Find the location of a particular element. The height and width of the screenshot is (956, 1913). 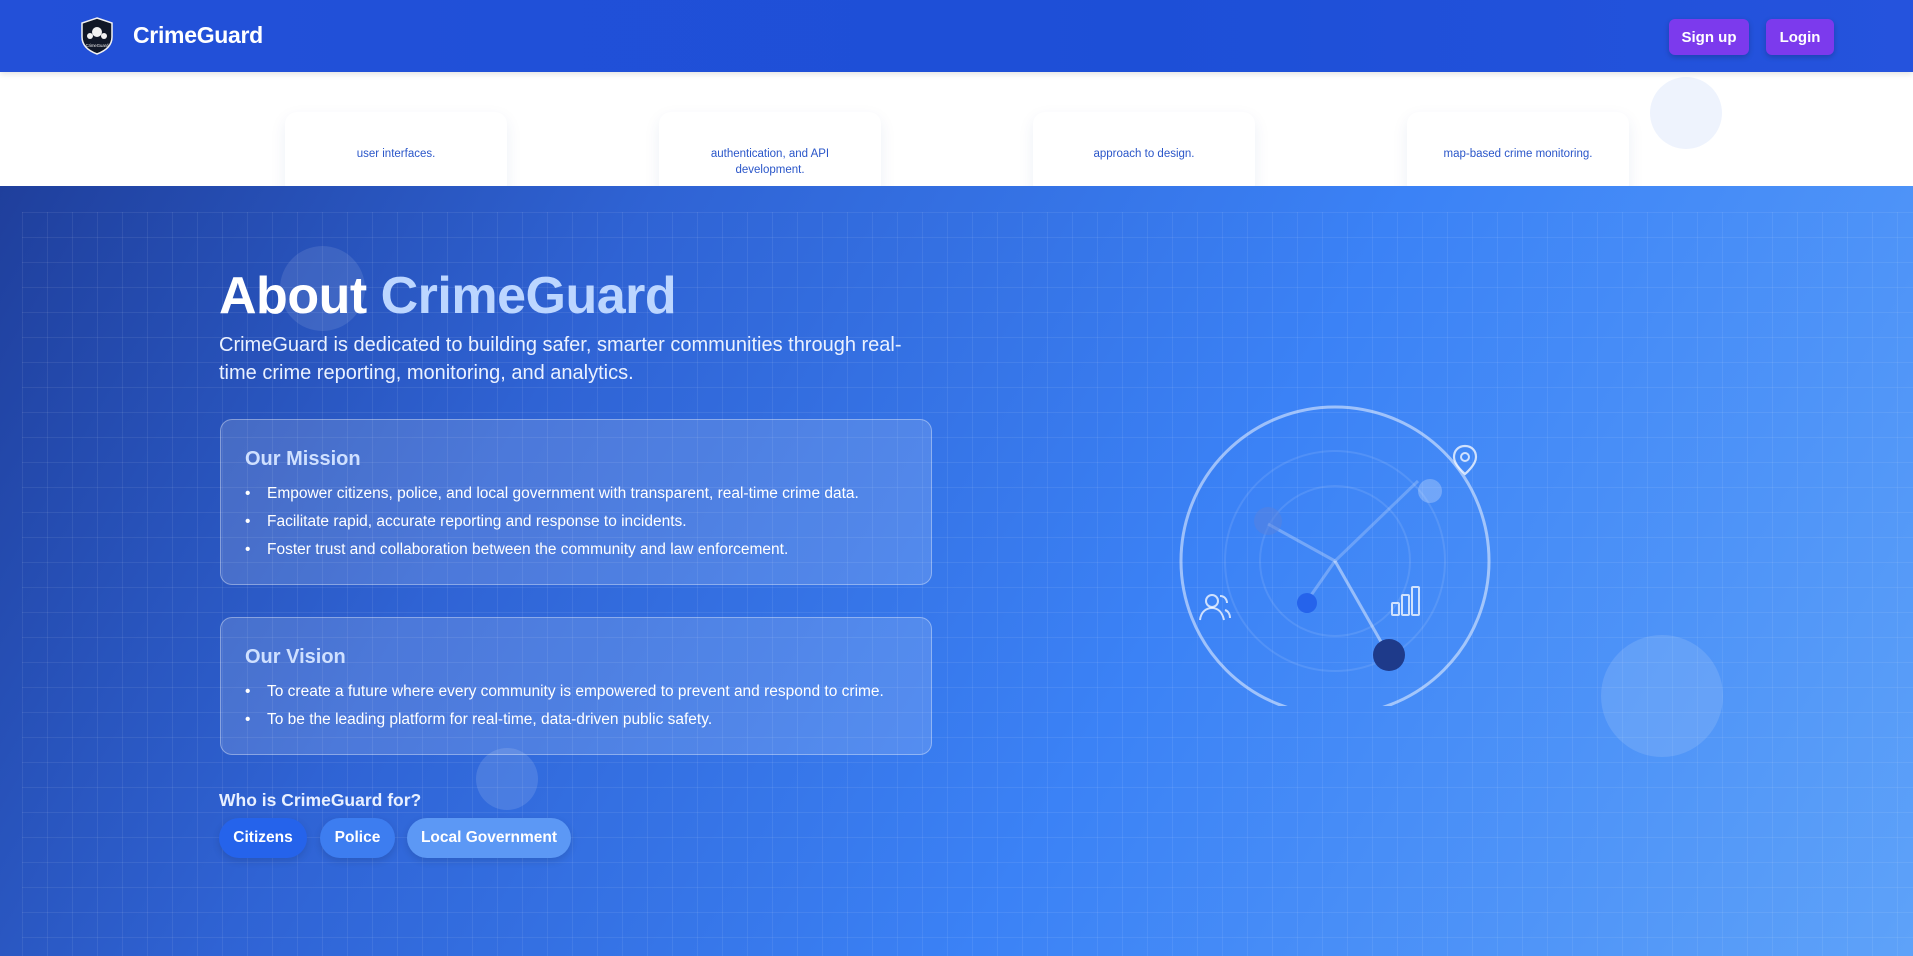

feature-card-text: user interfaces. is located at coordinates (396, 154).